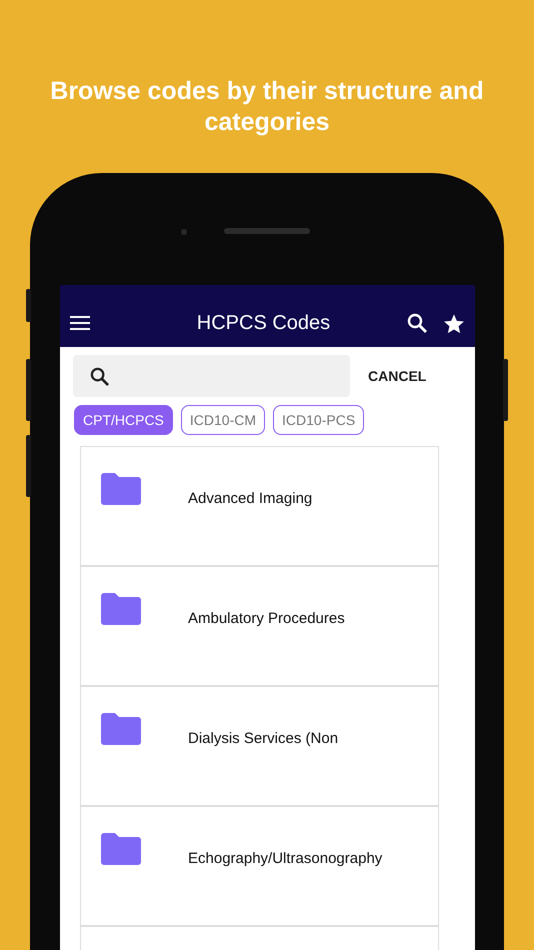  What do you see at coordinates (397, 376) in the screenshot?
I see `cancel-button: CANCEL` at bounding box center [397, 376].